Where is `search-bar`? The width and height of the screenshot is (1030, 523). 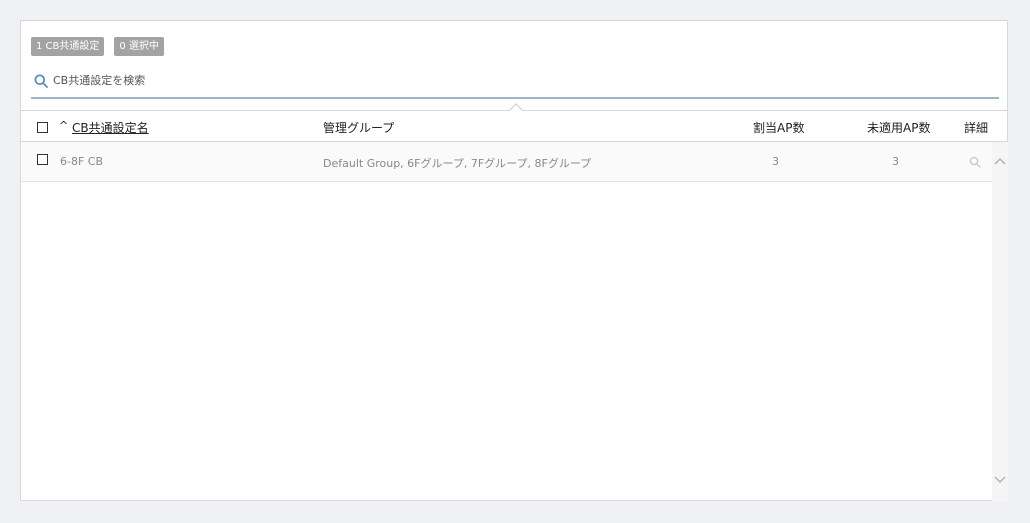 search-bar is located at coordinates (515, 84).